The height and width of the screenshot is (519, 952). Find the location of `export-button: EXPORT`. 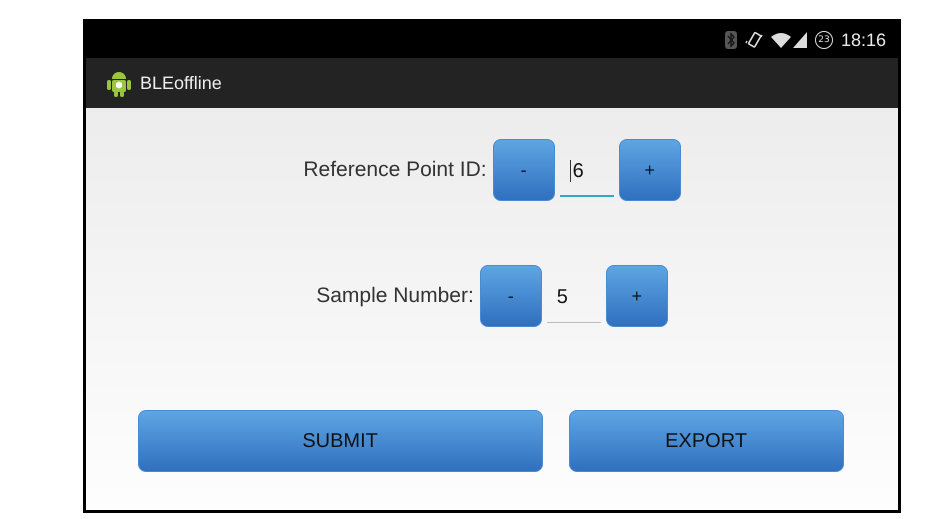

export-button: EXPORT is located at coordinates (706, 441).